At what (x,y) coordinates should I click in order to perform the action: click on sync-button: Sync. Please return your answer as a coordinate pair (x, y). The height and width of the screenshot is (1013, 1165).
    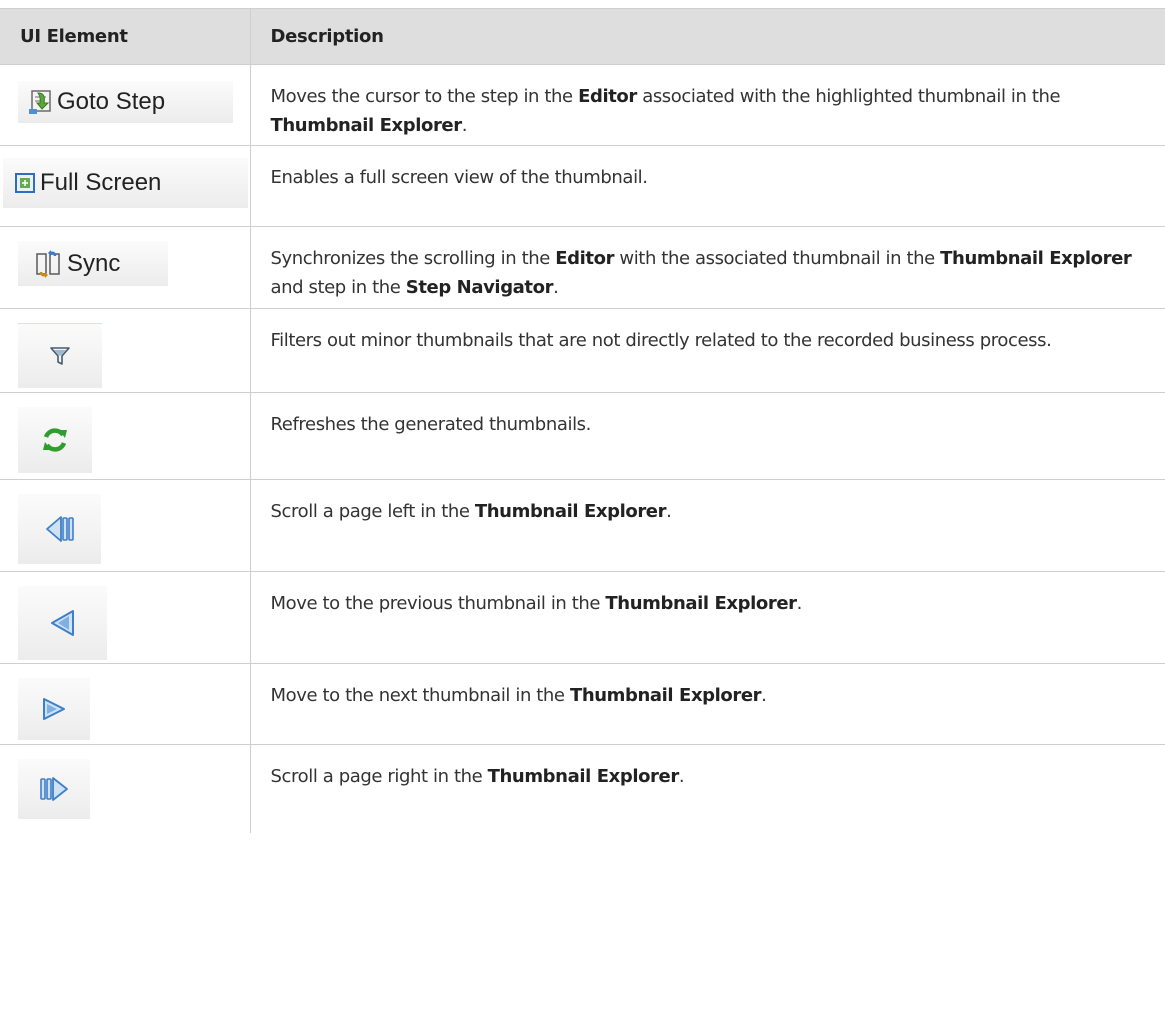
    Looking at the image, I should click on (93, 263).